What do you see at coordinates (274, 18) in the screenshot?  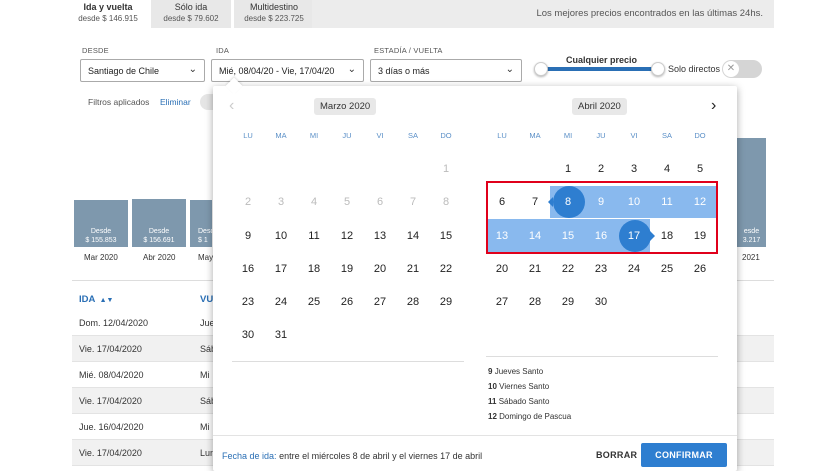 I see `tab-price: desde $ 223.725` at bounding box center [274, 18].